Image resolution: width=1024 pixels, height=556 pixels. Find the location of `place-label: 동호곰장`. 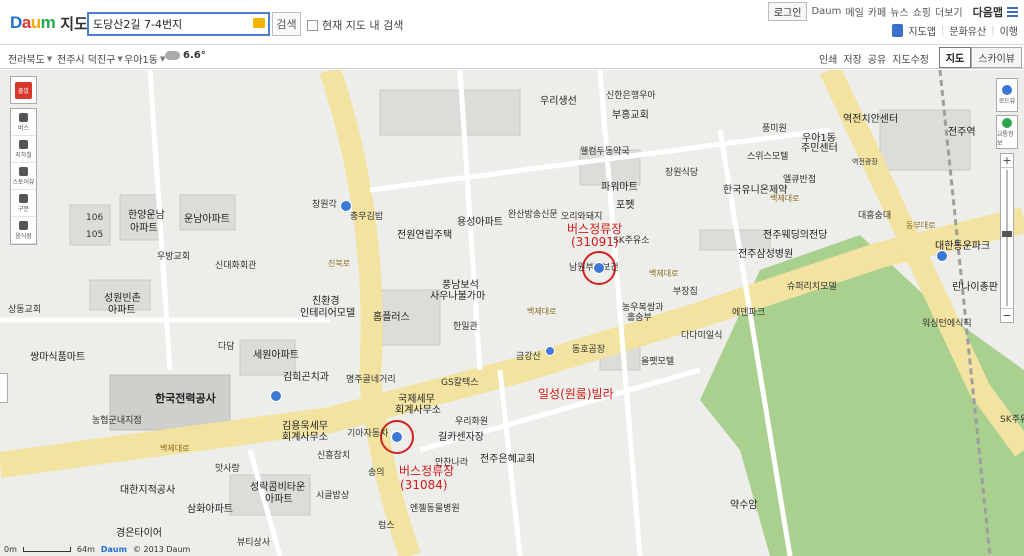

place-label: 동호곰장 is located at coordinates (588, 348).